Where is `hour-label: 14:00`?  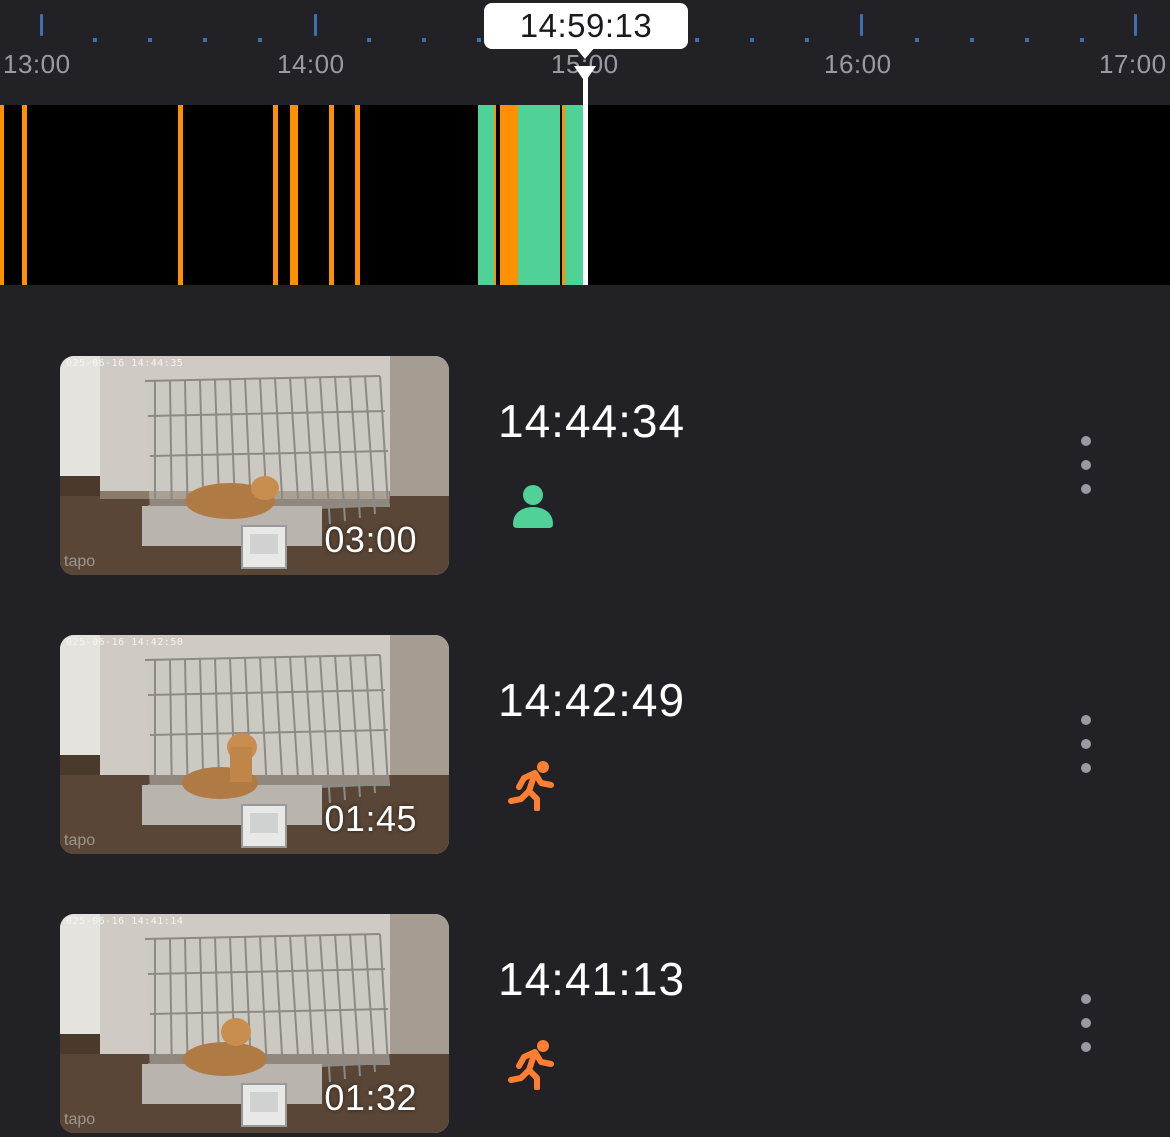
hour-label: 14:00 is located at coordinates (311, 64).